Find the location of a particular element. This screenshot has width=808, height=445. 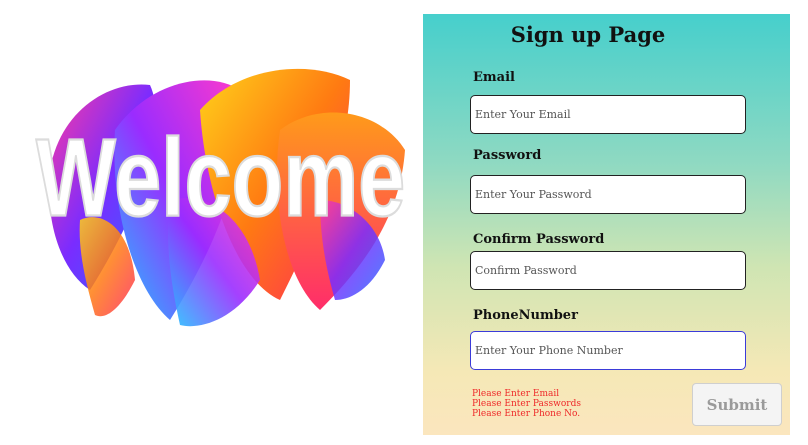

confirm-password-label: Confirm Password is located at coordinates (539, 239).